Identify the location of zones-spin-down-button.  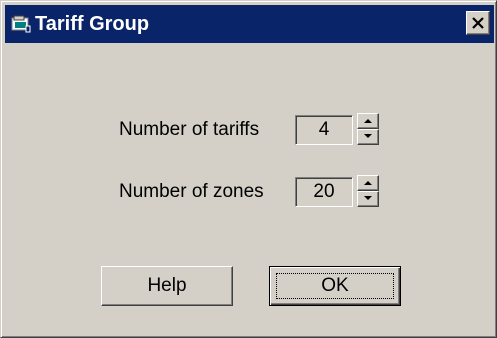
(368, 199).